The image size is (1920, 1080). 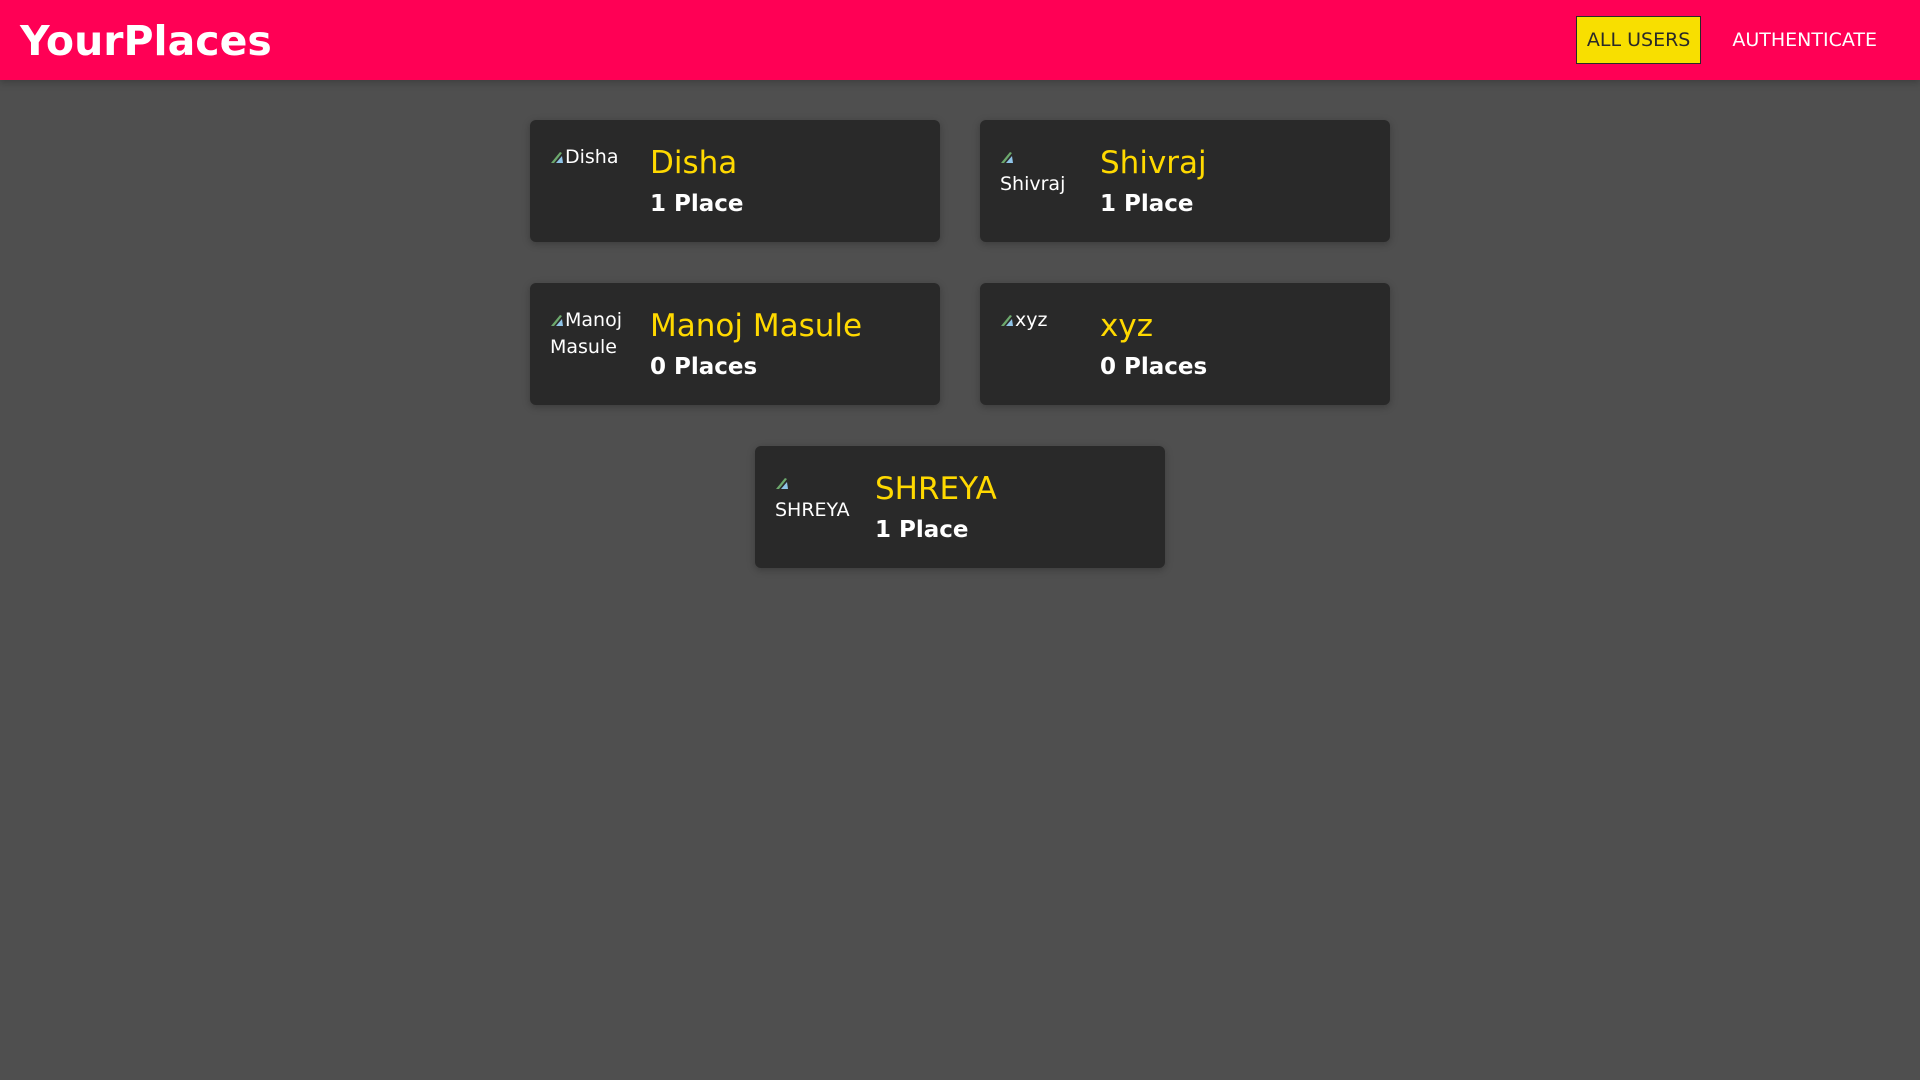 What do you see at coordinates (1126, 326) in the screenshot?
I see `user-name: xyz` at bounding box center [1126, 326].